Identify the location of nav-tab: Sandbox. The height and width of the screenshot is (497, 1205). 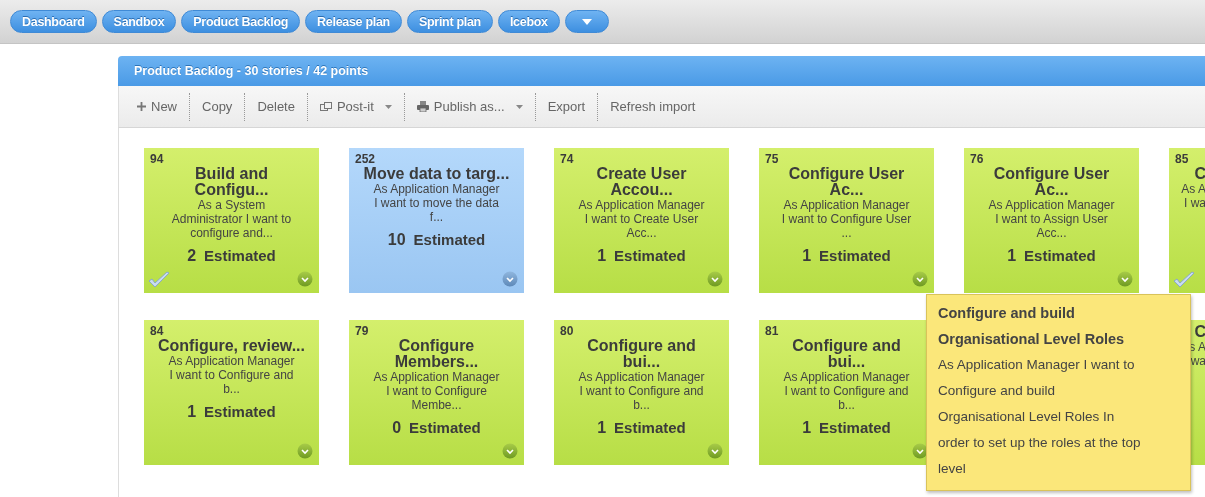
(139, 21).